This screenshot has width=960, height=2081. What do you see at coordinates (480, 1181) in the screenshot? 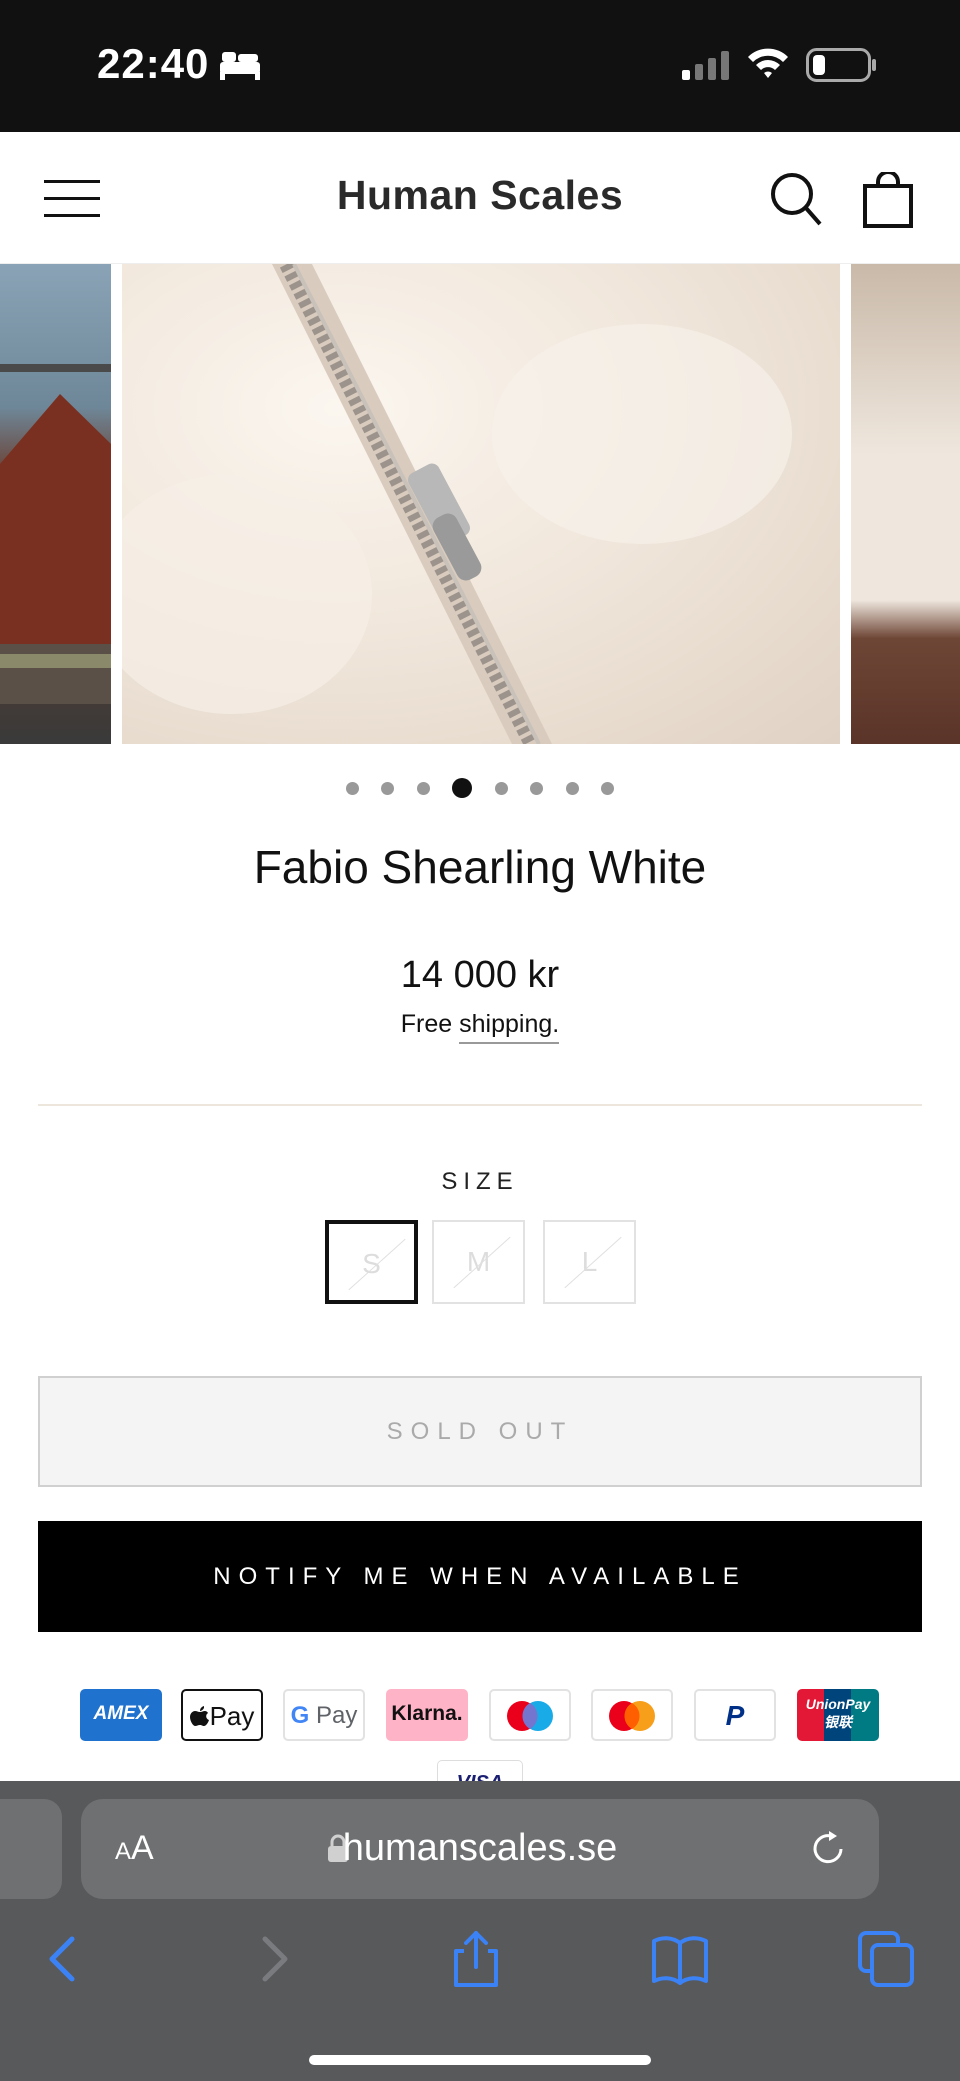
I see `size-label: SIZE` at bounding box center [480, 1181].